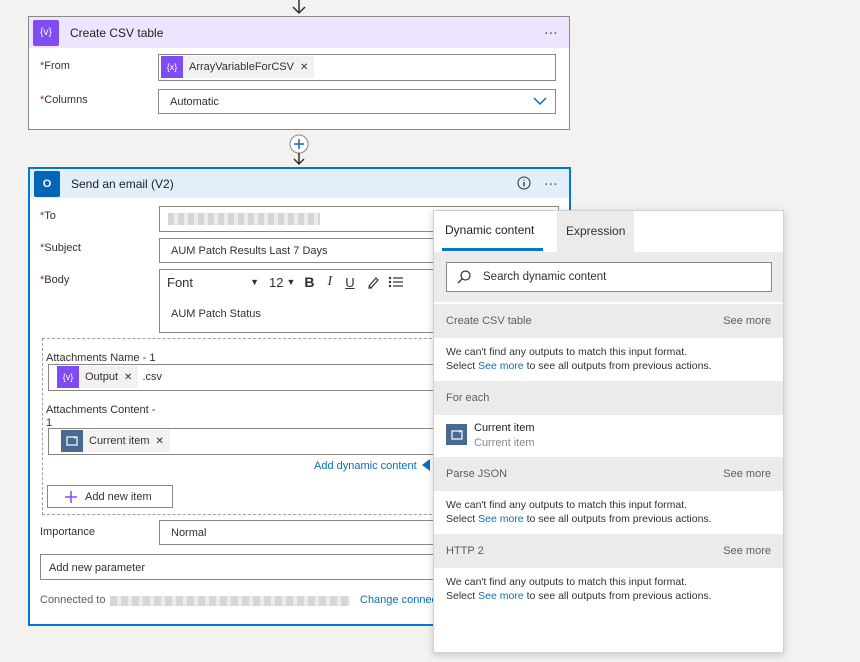  What do you see at coordinates (349, 282) in the screenshot?
I see `underline-button: U` at bounding box center [349, 282].